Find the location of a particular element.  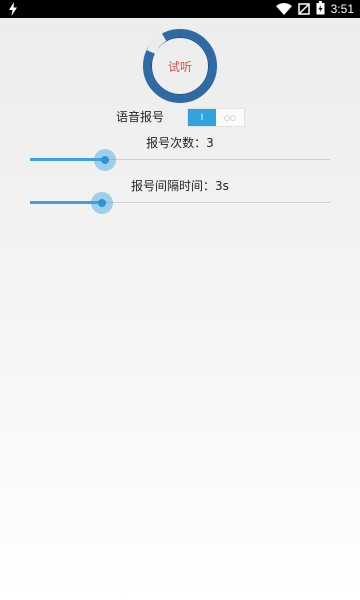

toggle-on-segment: I is located at coordinates (202, 117).